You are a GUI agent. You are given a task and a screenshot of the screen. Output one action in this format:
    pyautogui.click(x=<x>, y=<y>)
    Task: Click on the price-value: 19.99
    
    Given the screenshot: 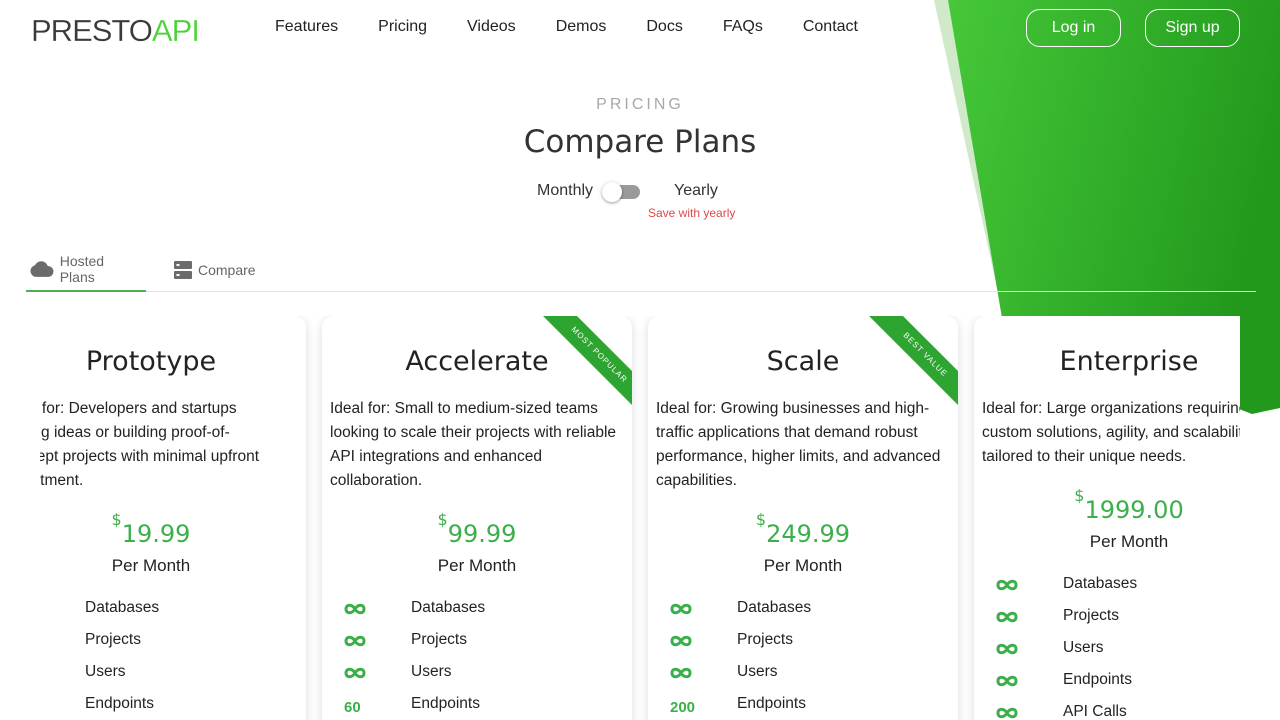 What is the action you would take?
    pyautogui.click(x=156, y=534)
    